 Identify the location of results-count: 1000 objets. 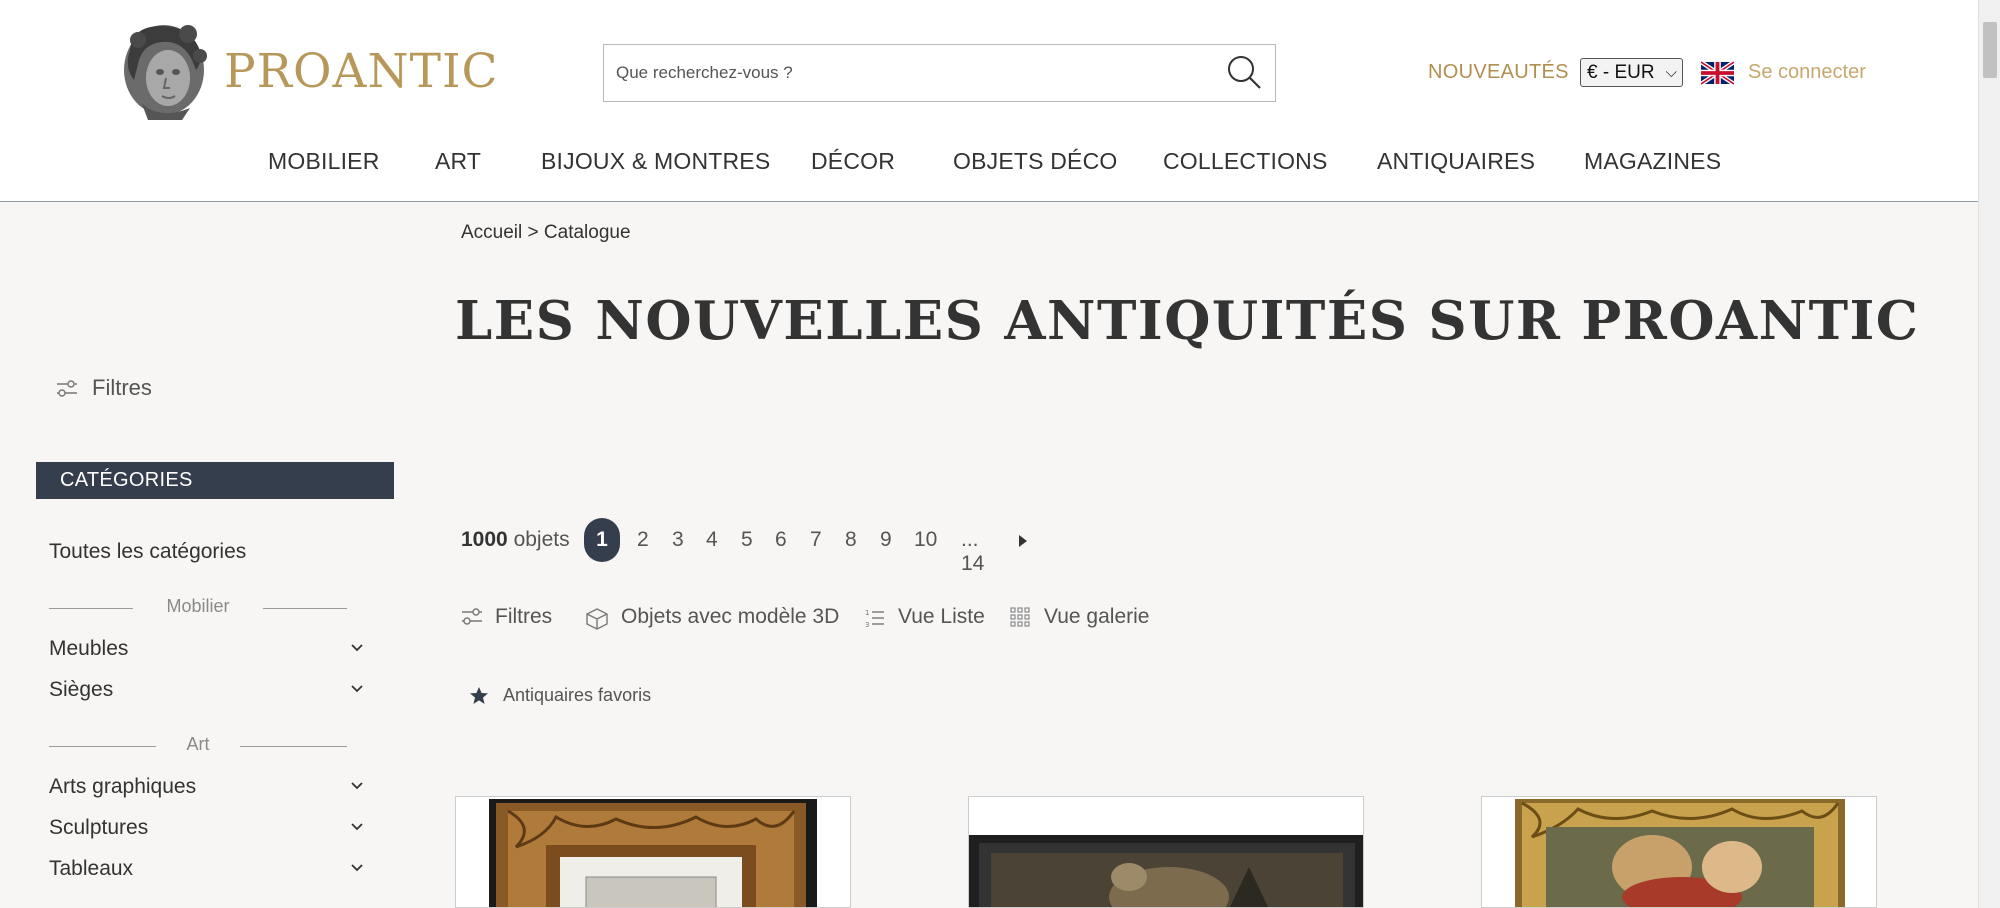
(515, 540).